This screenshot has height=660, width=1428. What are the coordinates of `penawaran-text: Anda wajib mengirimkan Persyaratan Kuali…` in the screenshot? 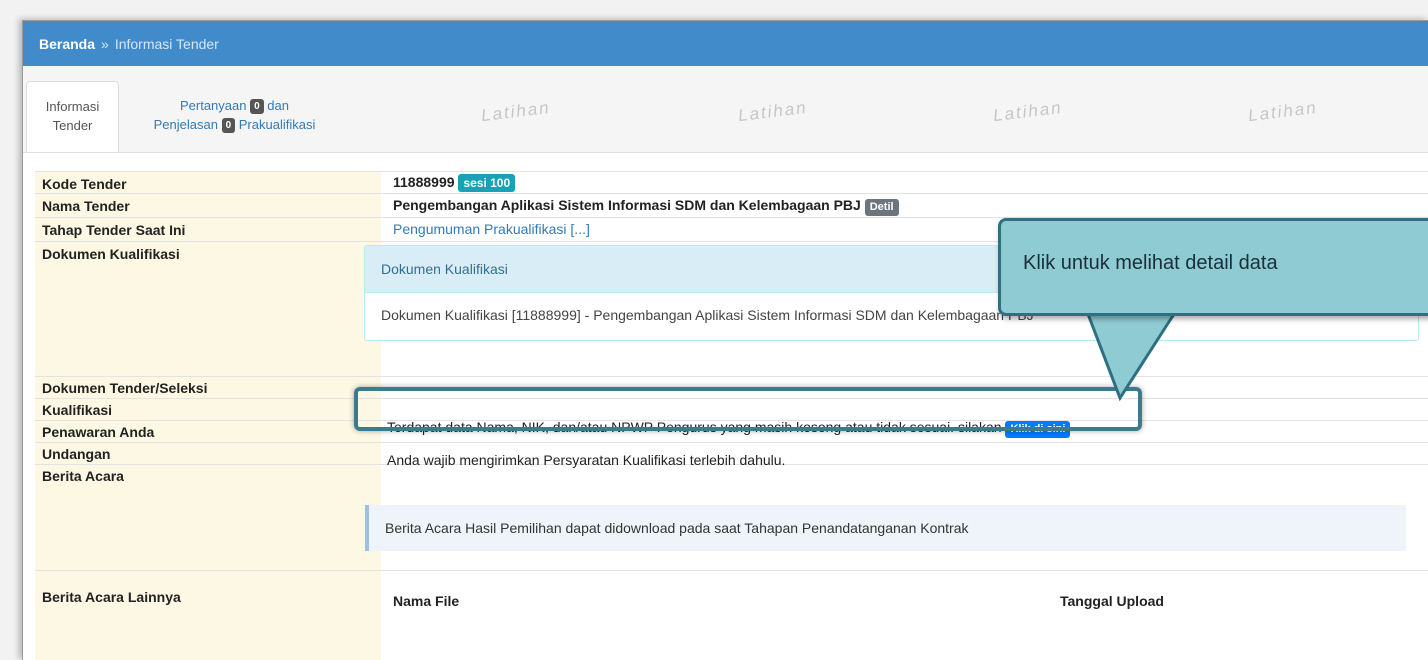 It's located at (586, 460).